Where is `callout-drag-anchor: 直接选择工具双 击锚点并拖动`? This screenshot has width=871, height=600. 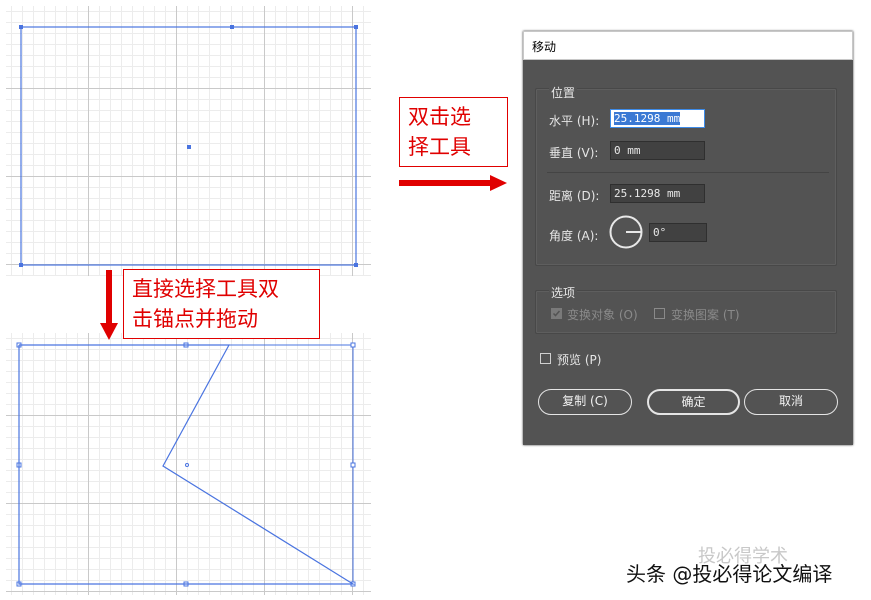
callout-drag-anchor: 直接选择工具双 击锚点并拖动 is located at coordinates (221, 304).